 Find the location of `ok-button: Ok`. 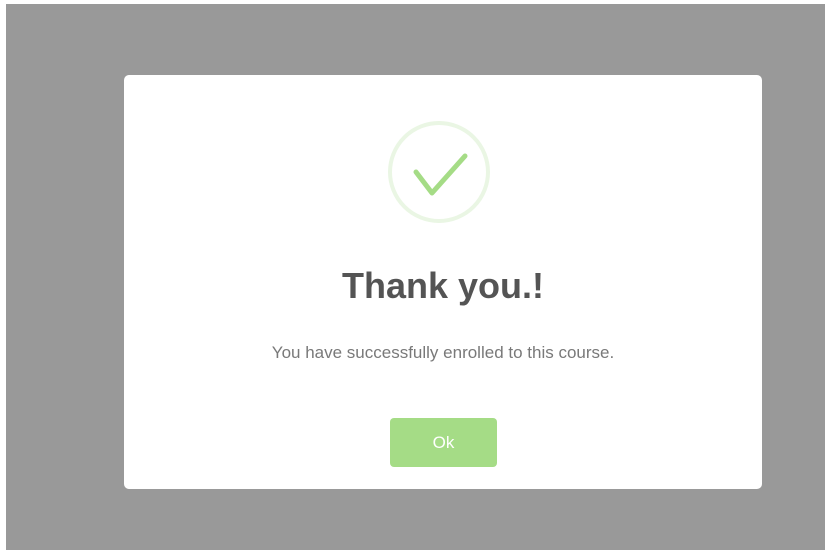

ok-button: Ok is located at coordinates (443, 442).